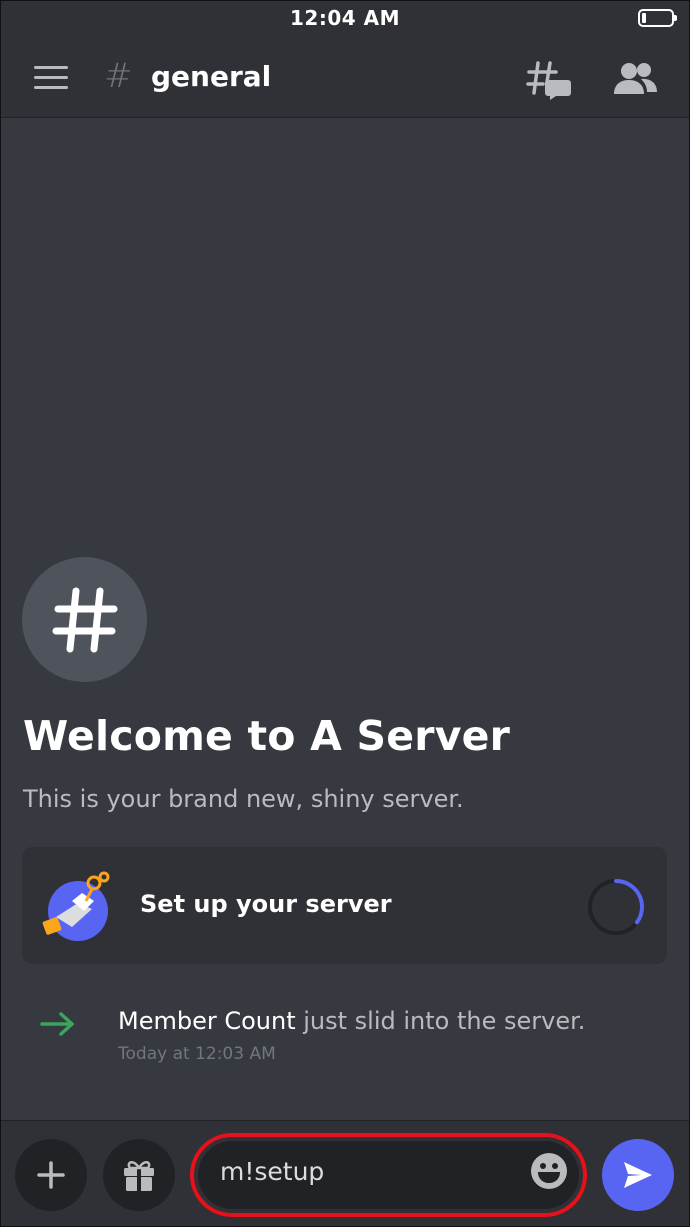 Image resolution: width=690 pixels, height=1227 pixels. Describe the element at coordinates (549, 1171) in the screenshot. I see `emoji-icon` at that location.